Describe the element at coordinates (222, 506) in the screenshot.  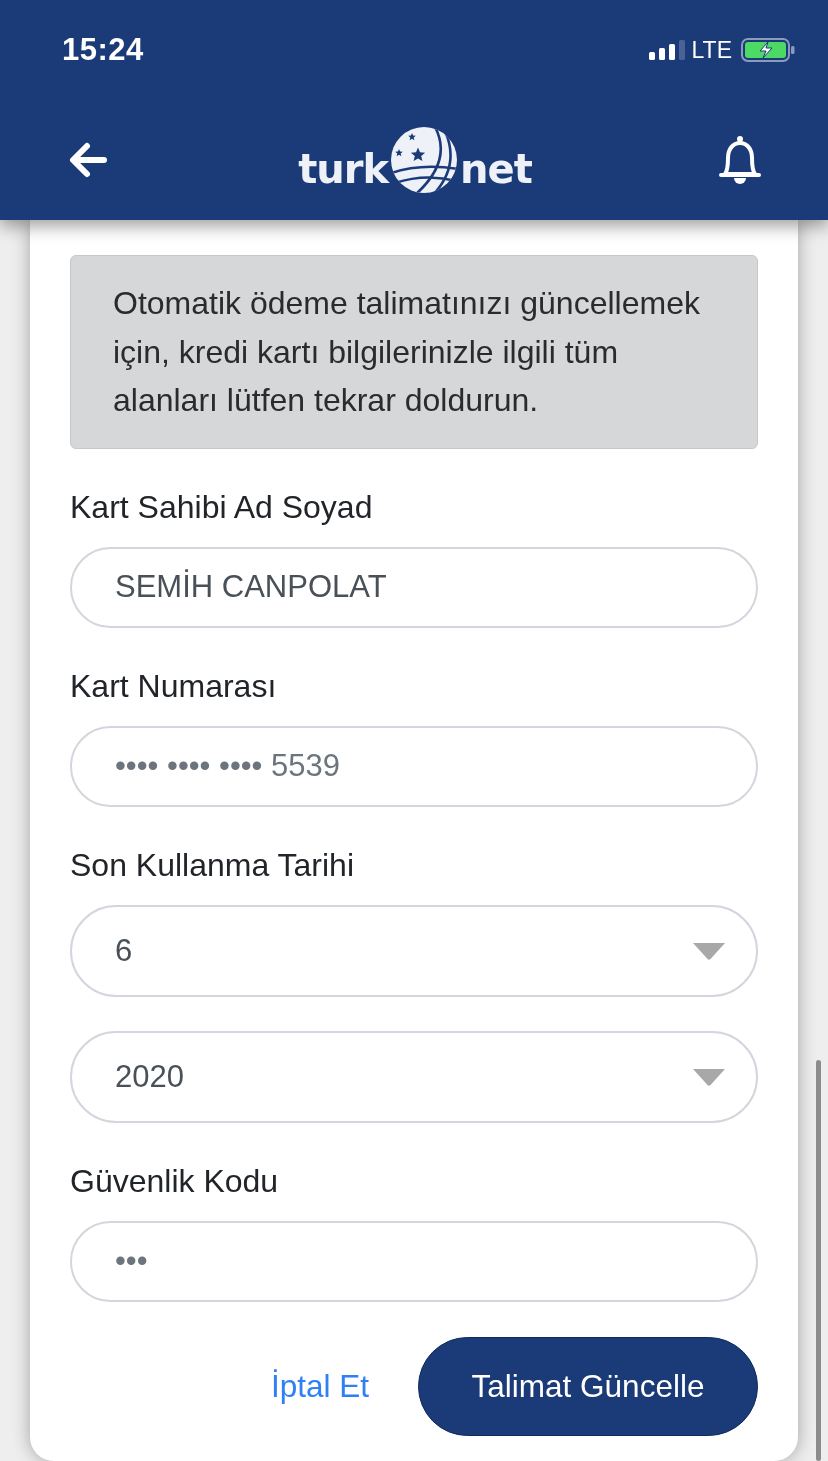
I see `field-label: Kart Sahibi Ad Soyad` at that location.